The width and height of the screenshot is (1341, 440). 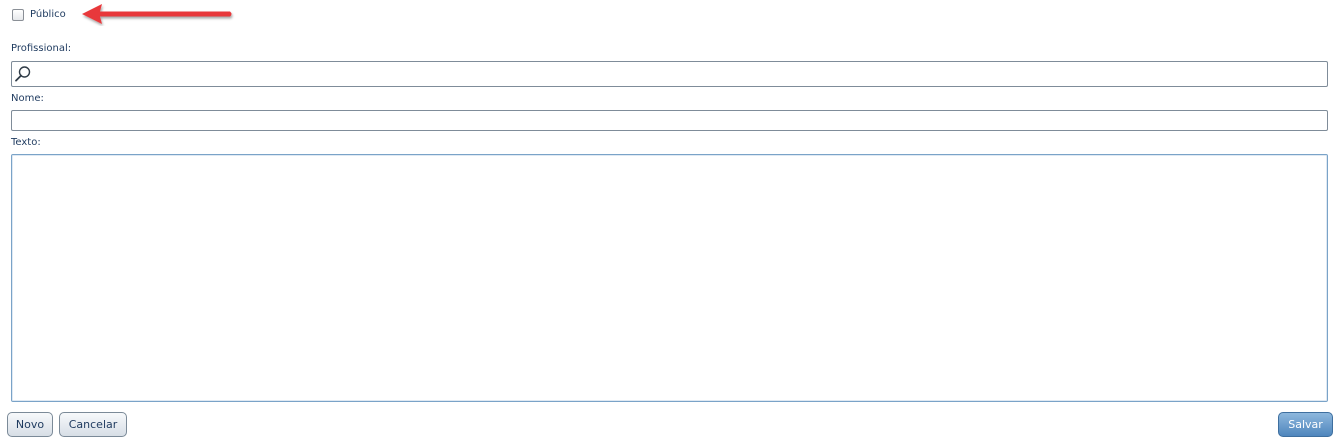 I want to click on text-label: Texto:, so click(x=26, y=142).